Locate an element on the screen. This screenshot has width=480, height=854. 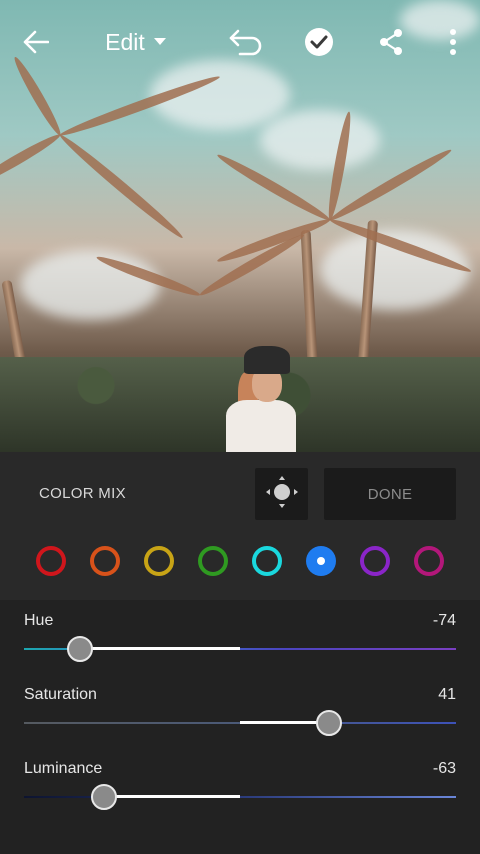
done-button: DONE is located at coordinates (390, 494).